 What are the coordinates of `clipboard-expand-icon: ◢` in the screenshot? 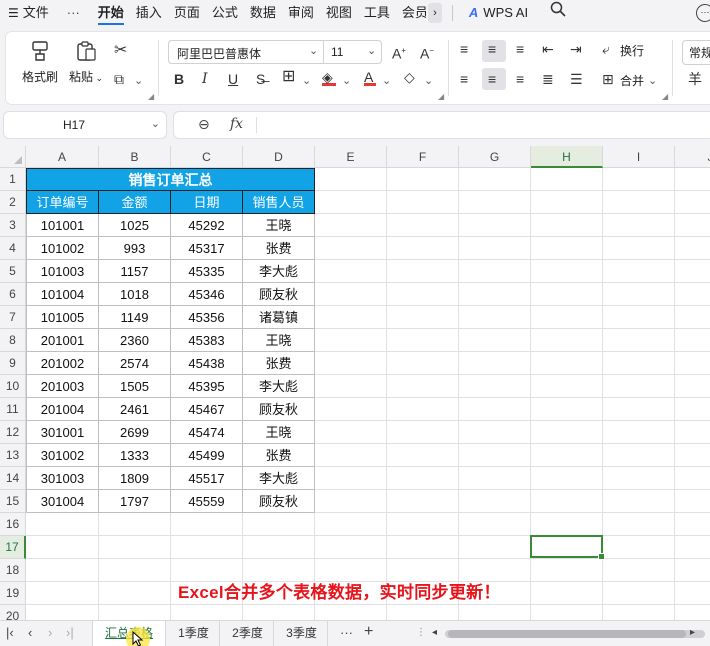 It's located at (151, 96).